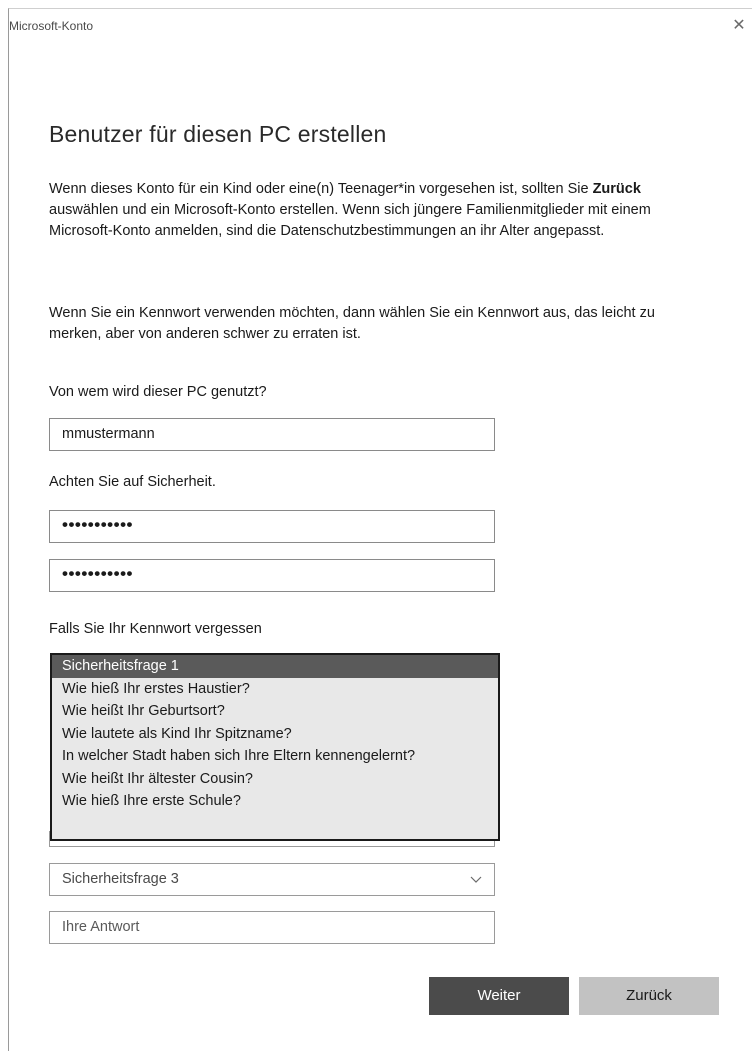 The image size is (754, 1051). I want to click on close-icon: ✕, so click(739, 26).